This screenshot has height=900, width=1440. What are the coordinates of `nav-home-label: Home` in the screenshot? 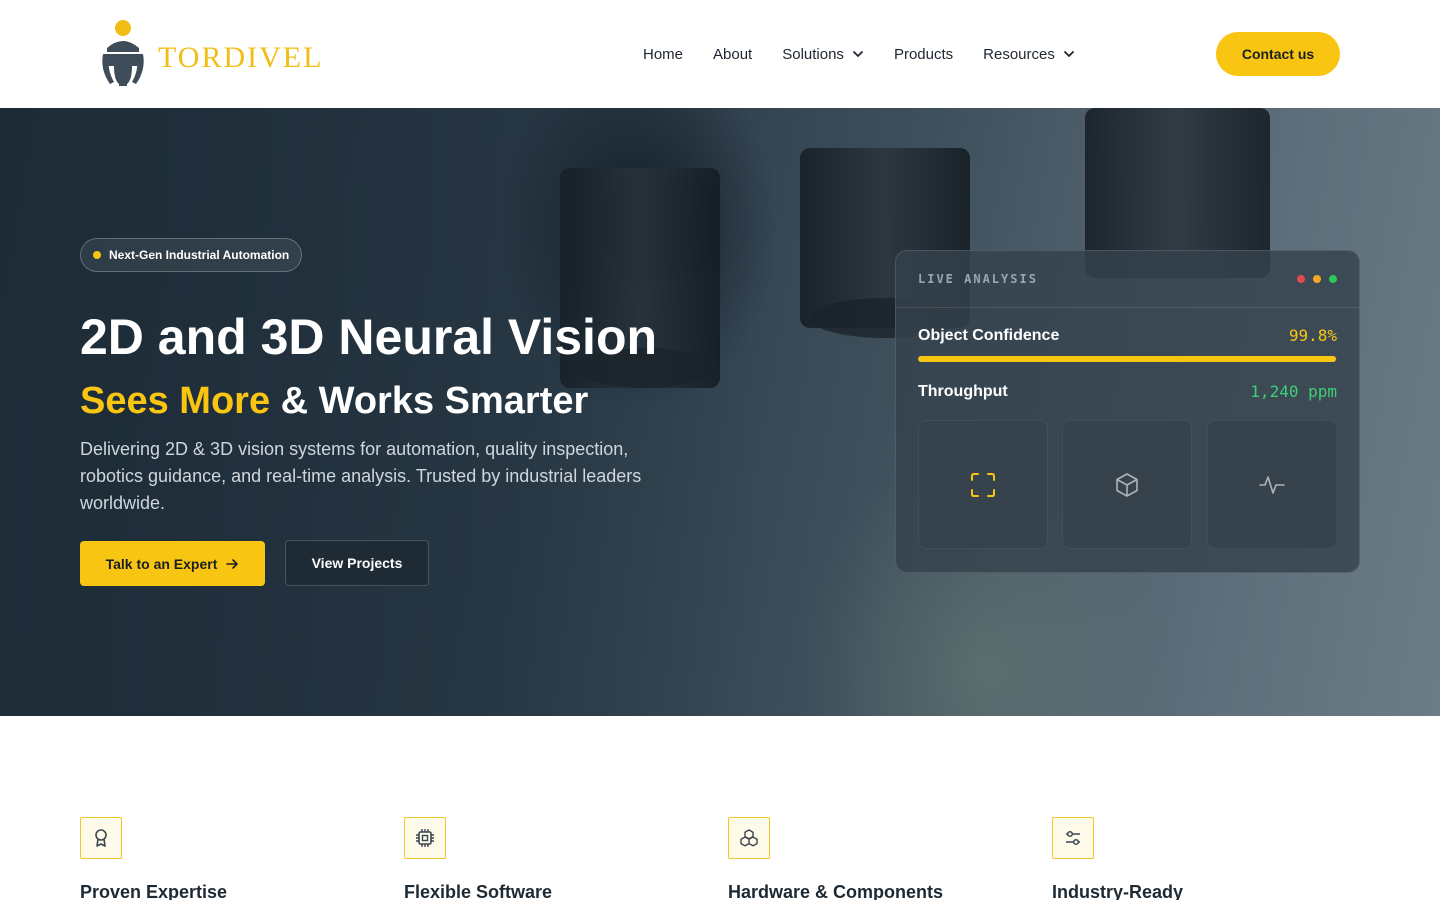 It's located at (663, 54).